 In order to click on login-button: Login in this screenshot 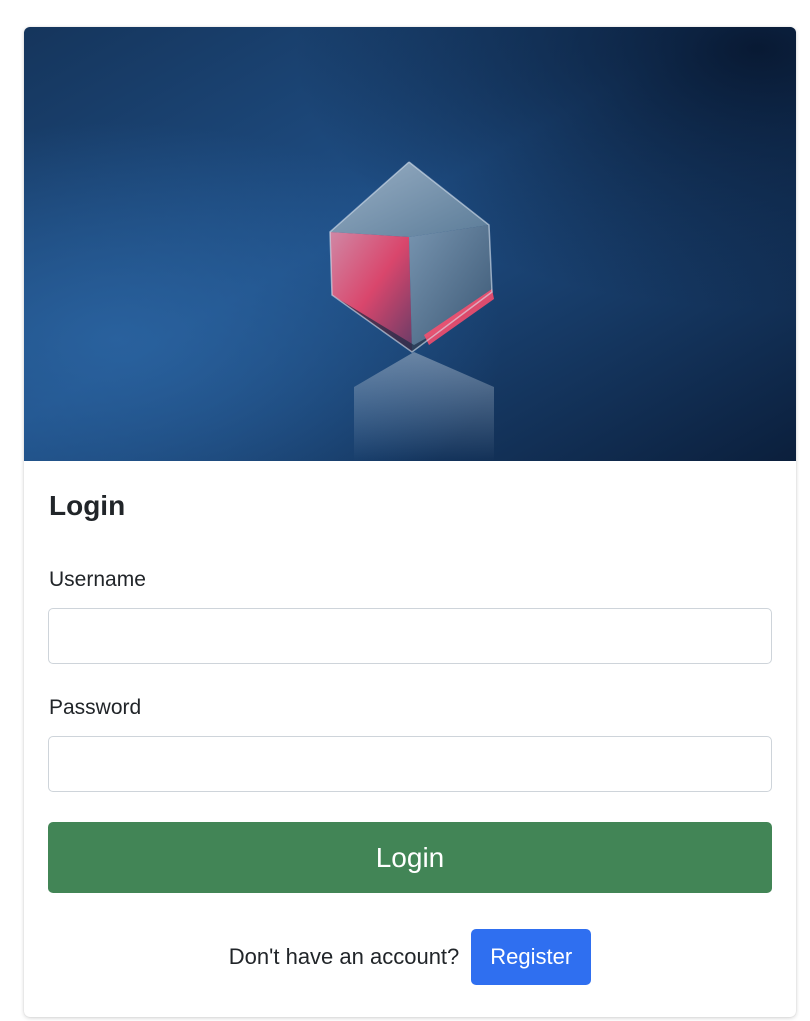, I will do `click(410, 857)`.